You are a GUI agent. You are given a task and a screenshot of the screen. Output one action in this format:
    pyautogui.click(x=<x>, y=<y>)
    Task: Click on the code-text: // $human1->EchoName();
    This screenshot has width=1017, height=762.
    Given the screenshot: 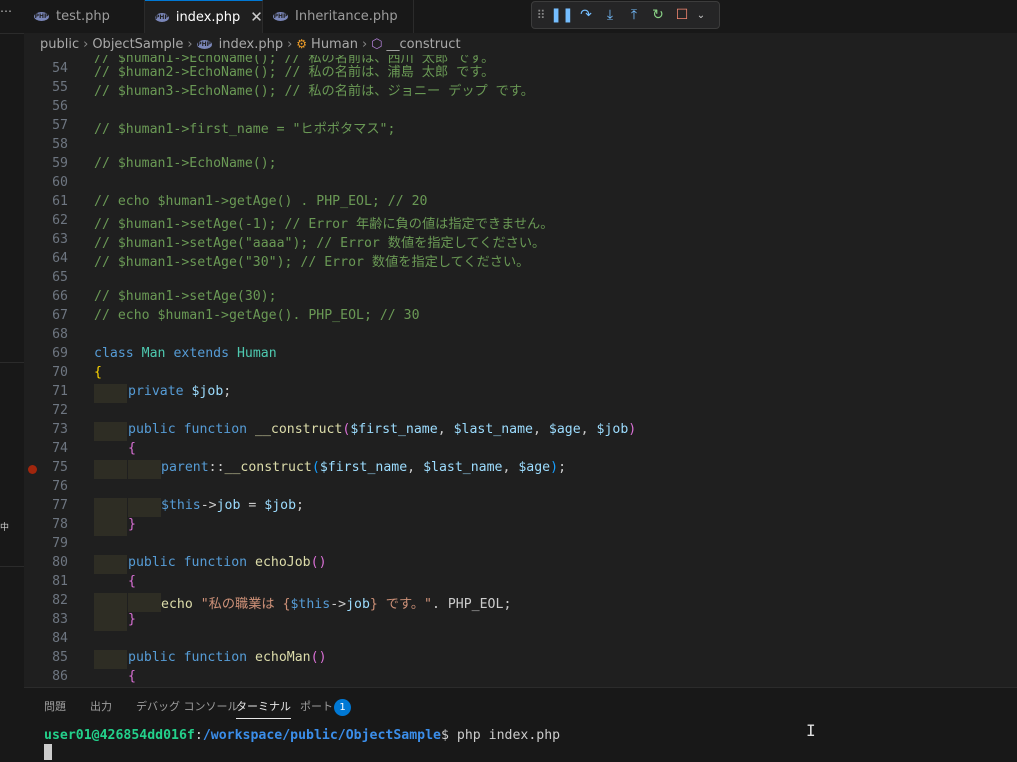 What is the action you would take?
    pyautogui.click(x=185, y=163)
    